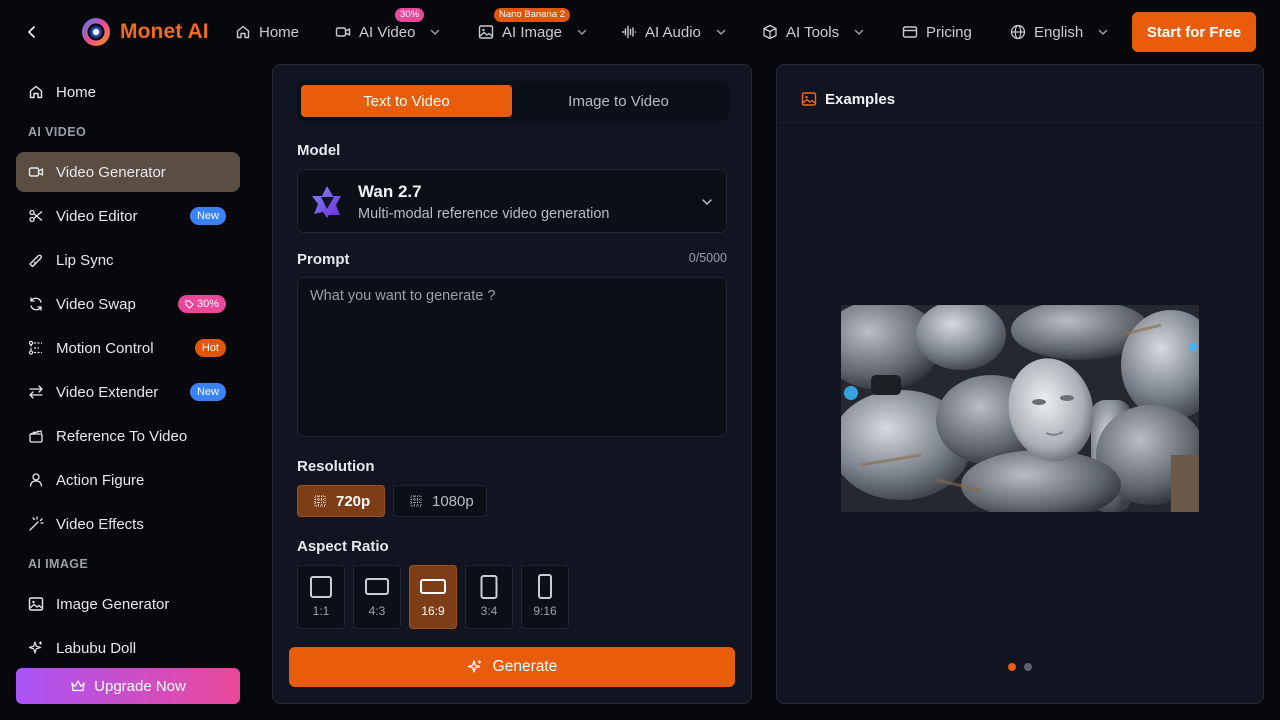 This screenshot has width=1280, height=720. What do you see at coordinates (113, 604) in the screenshot?
I see `sidebar-item-label: Image Generator` at bounding box center [113, 604].